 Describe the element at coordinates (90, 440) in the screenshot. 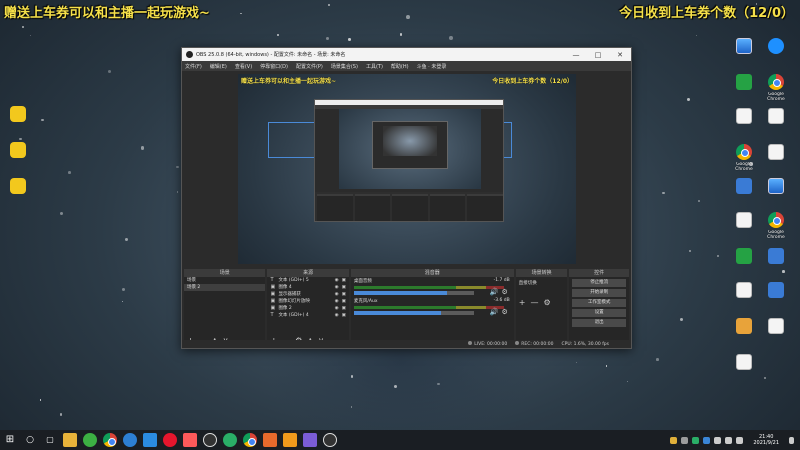

I see `green-app-icon` at that location.